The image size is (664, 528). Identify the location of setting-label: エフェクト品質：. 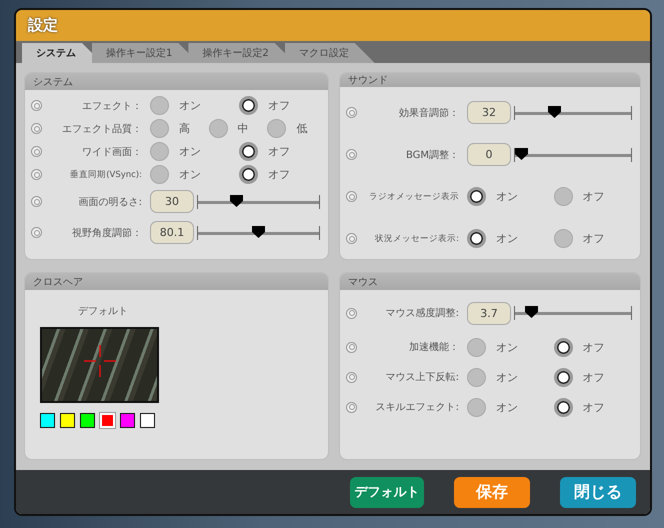
(102, 129).